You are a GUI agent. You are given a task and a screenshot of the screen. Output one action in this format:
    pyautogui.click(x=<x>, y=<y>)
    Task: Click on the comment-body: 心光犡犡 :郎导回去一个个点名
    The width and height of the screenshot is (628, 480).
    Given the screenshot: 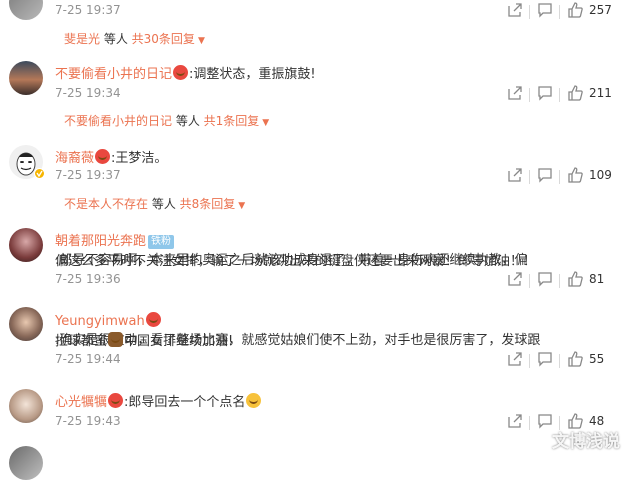 What is the action you would take?
    pyautogui.click(x=158, y=400)
    